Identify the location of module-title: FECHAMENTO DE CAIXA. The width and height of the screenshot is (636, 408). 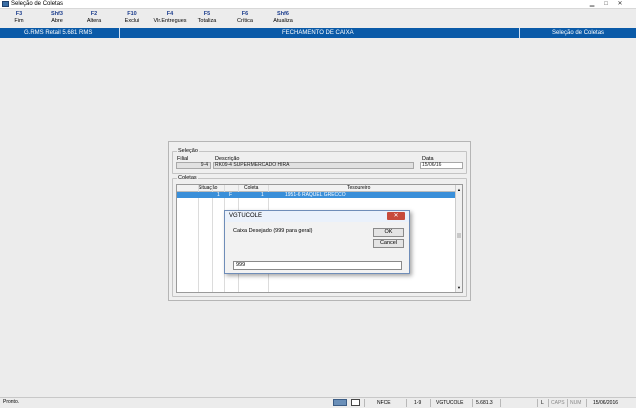
(318, 33).